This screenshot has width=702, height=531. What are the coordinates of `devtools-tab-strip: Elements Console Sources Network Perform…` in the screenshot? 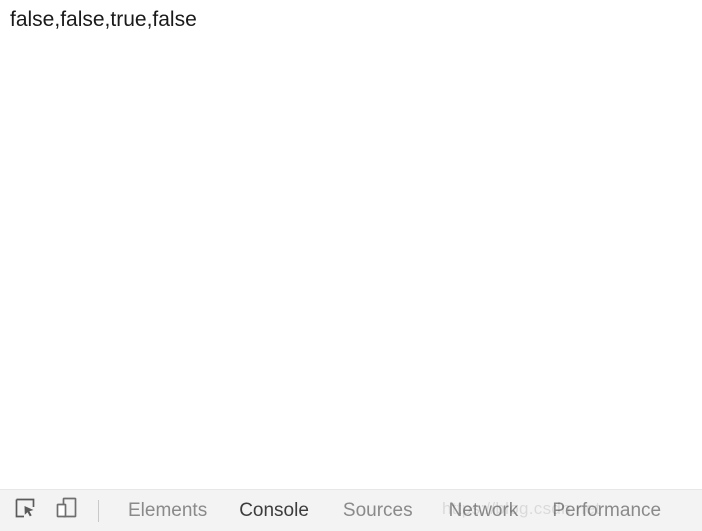 It's located at (400, 510).